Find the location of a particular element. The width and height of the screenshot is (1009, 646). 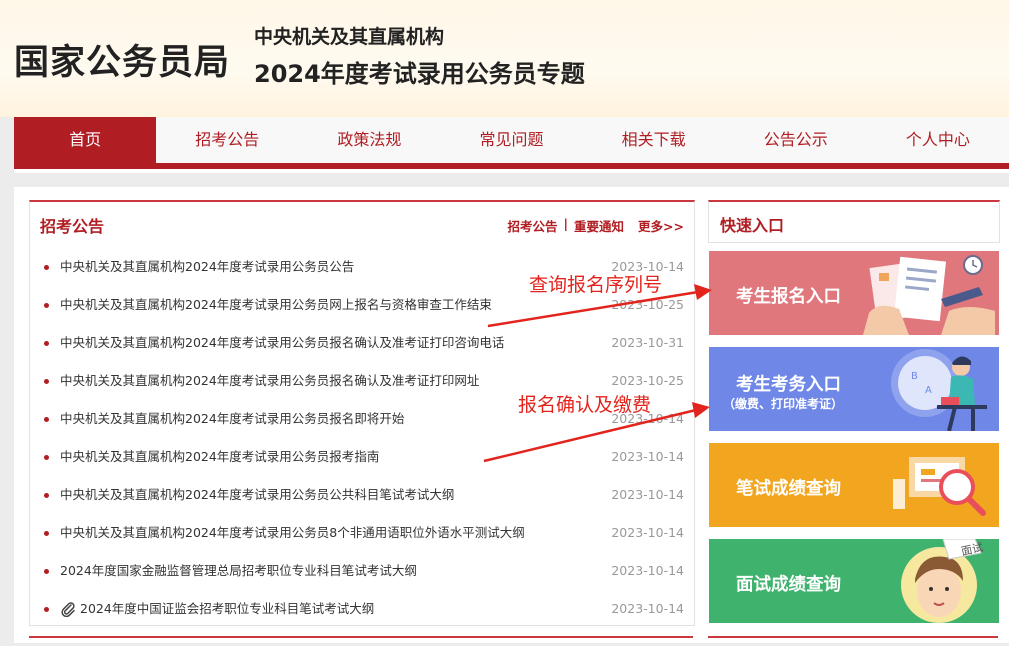

tile-sublabel: （缴费、打印准考证） is located at coordinates (783, 404).